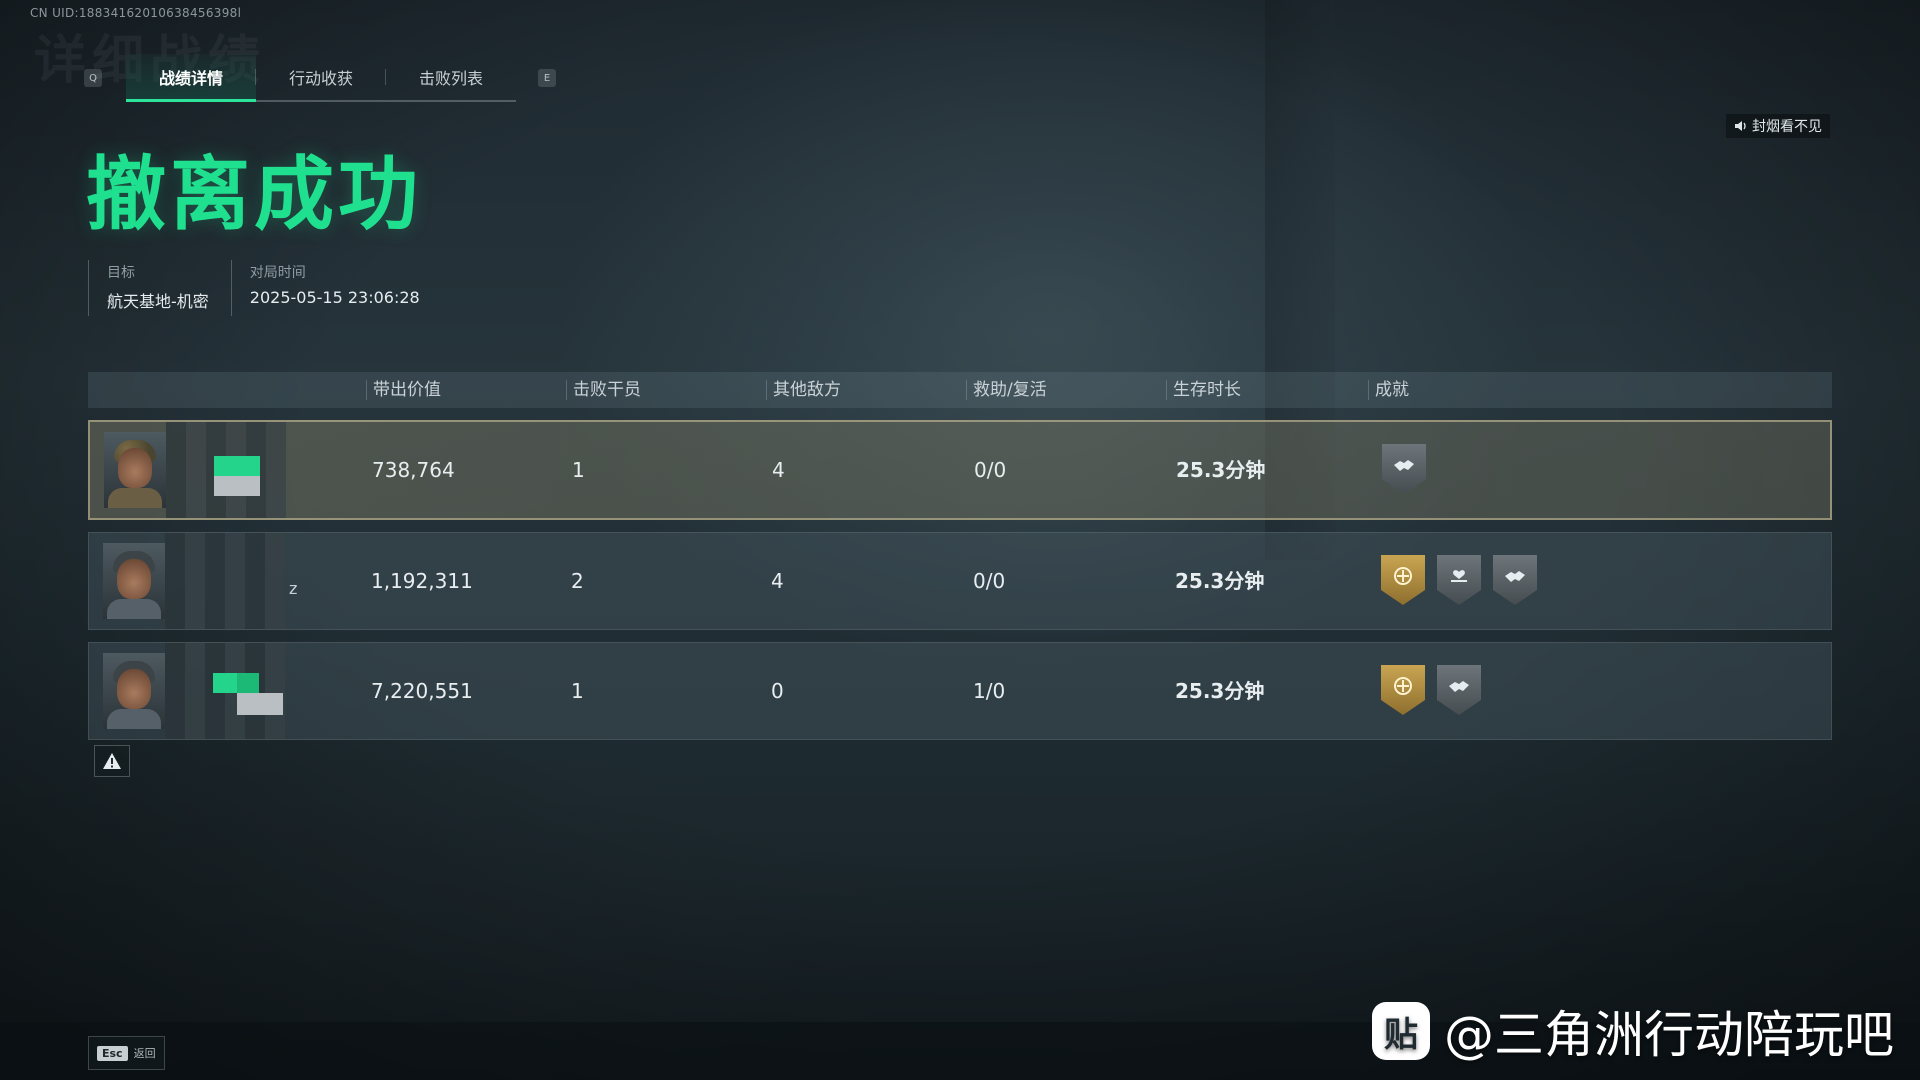 The width and height of the screenshot is (1920, 1080). What do you see at coordinates (112, 761) in the screenshot?
I see `warning-icon` at bounding box center [112, 761].